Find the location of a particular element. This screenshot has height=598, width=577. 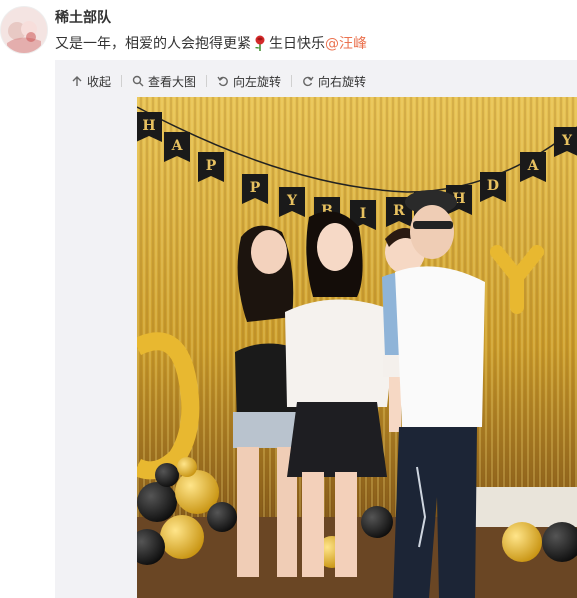

banner-letter: R is located at coordinates (399, 211).